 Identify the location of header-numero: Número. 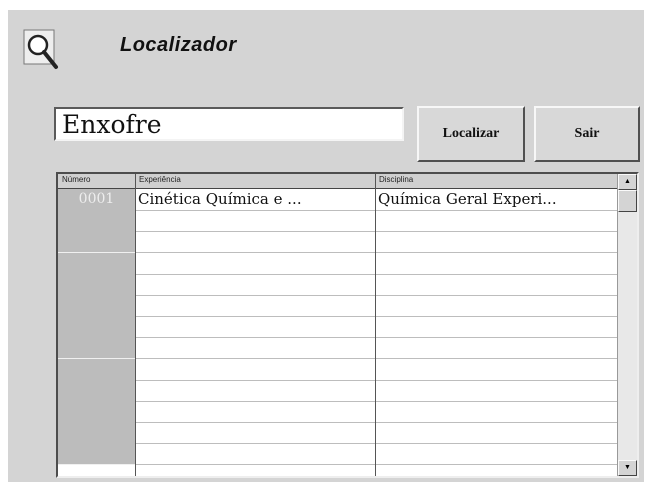
(76, 179).